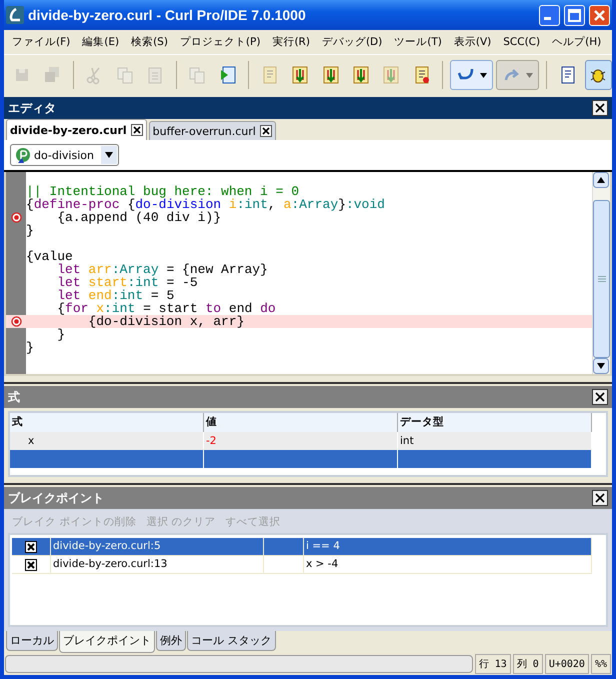 This screenshot has width=616, height=679. Describe the element at coordinates (549, 15) in the screenshot. I see `minimize-button` at that location.